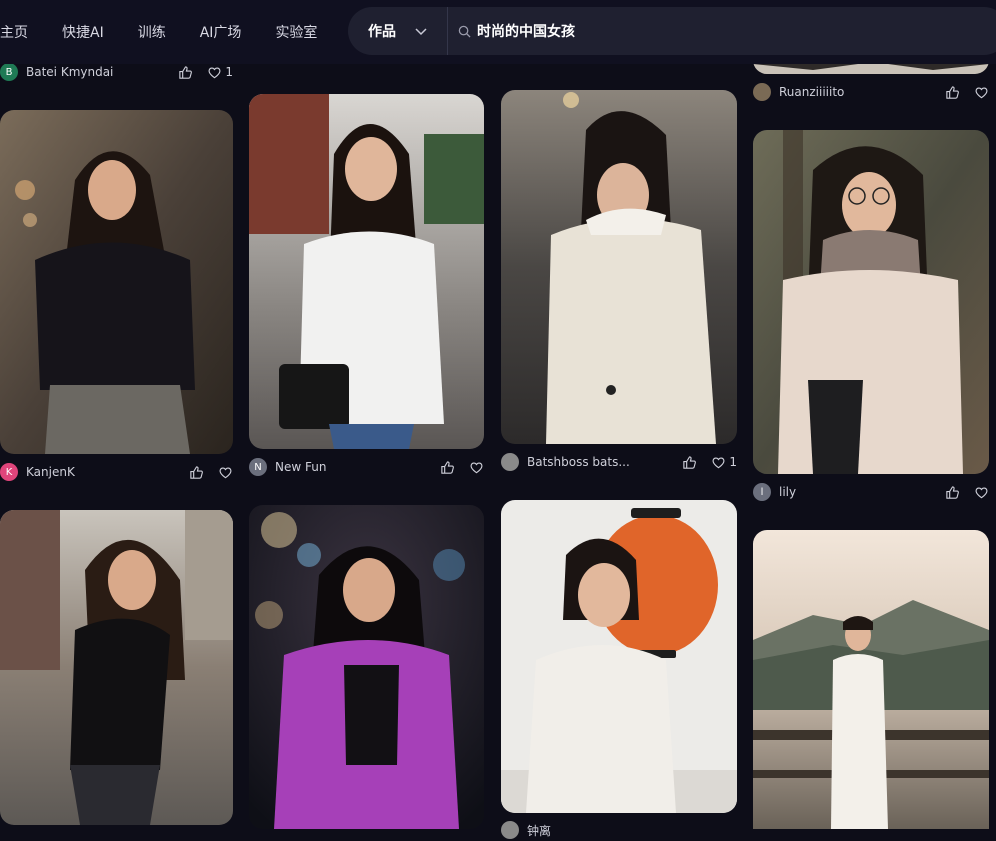 The width and height of the screenshot is (996, 841). I want to click on avatar: K, so click(9, 472).